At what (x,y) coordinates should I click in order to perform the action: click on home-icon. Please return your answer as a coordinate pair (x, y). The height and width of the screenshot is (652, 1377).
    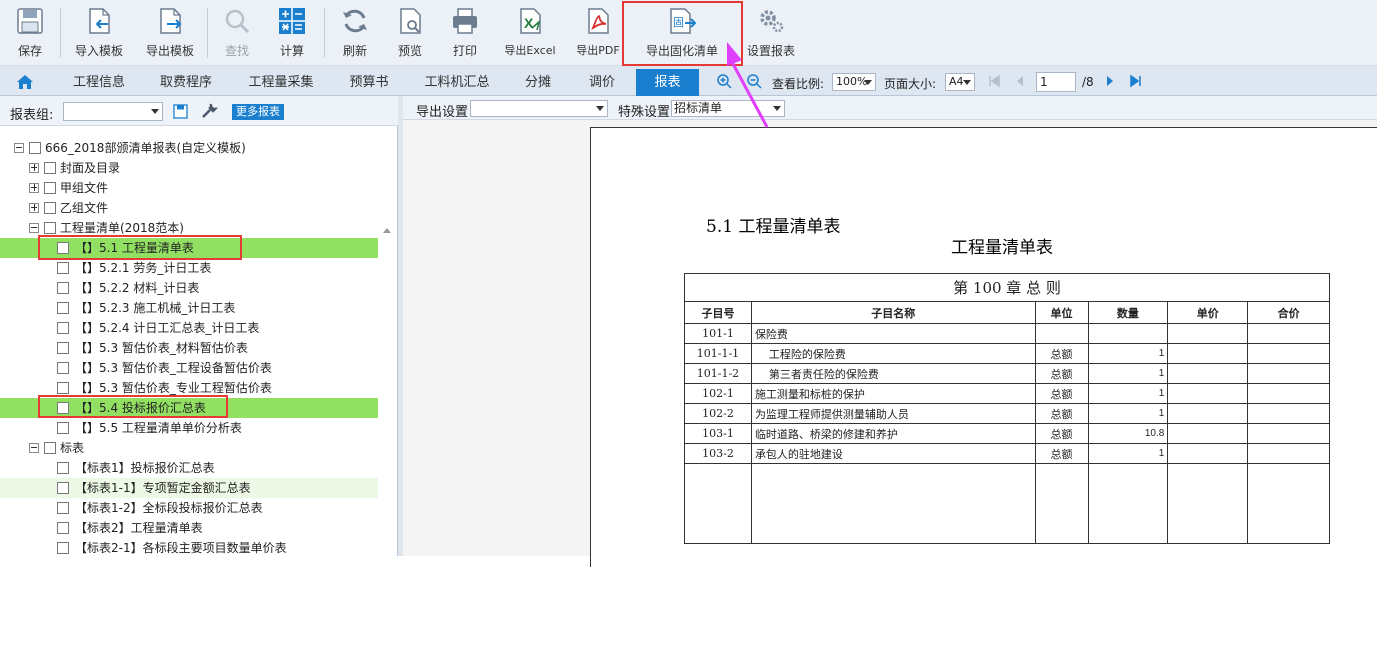
    Looking at the image, I should click on (25, 82).